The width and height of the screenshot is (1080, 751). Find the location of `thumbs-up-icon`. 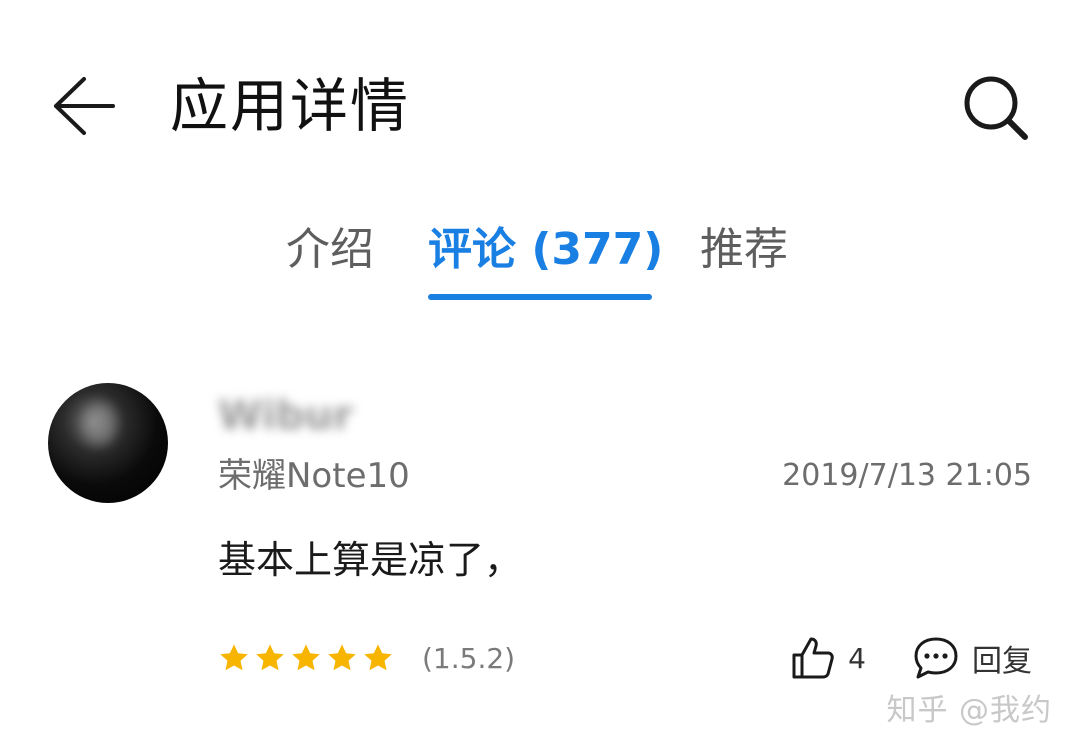

thumbs-up-icon is located at coordinates (813, 658).